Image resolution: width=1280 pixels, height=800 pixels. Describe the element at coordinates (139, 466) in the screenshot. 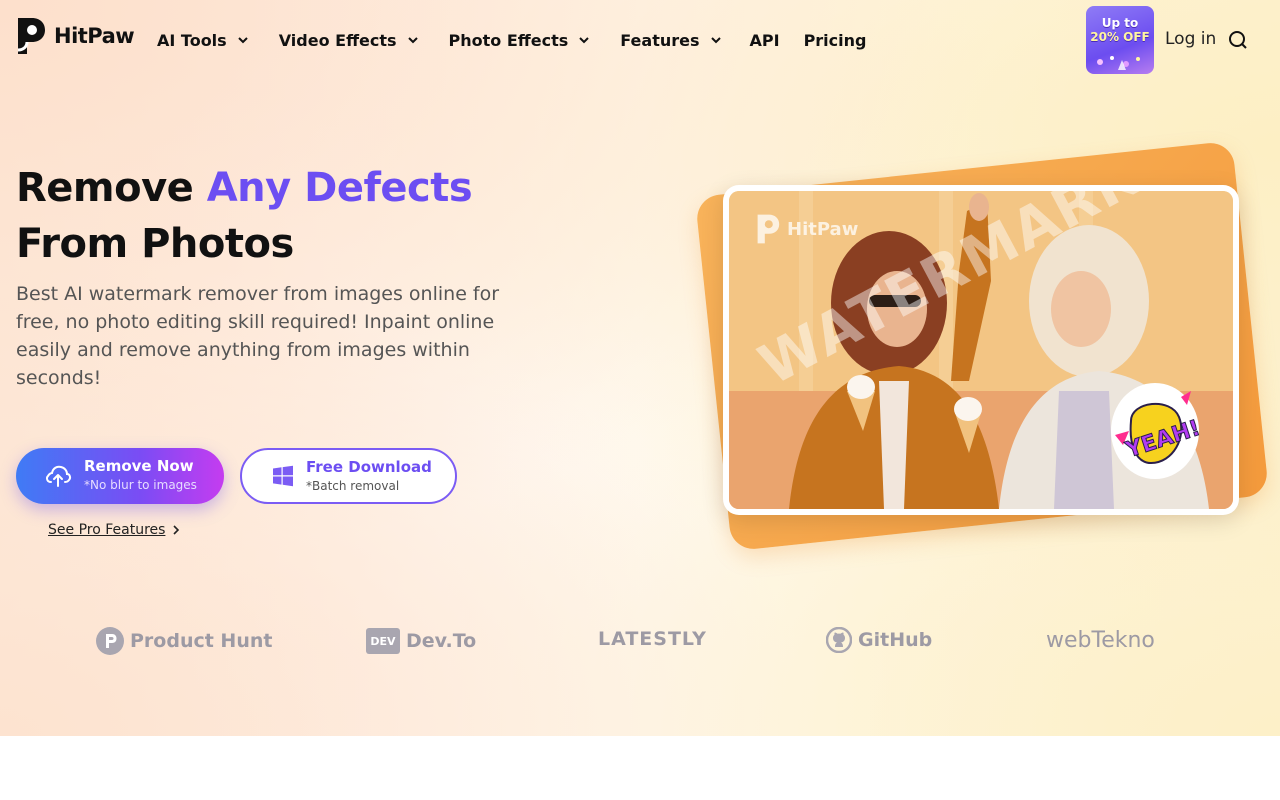

I see `remove-now-label: Remove Now` at that location.